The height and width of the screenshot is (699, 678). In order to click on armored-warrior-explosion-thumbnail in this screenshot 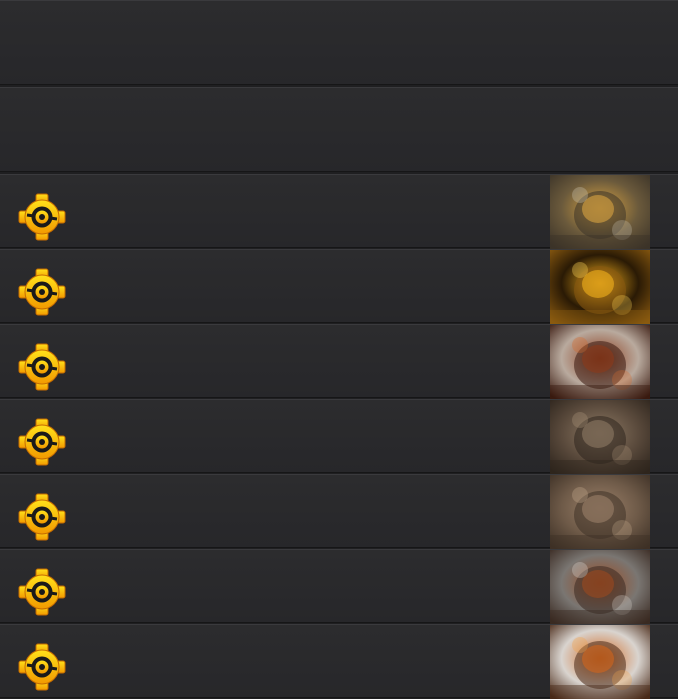, I will do `click(600, 212)`.